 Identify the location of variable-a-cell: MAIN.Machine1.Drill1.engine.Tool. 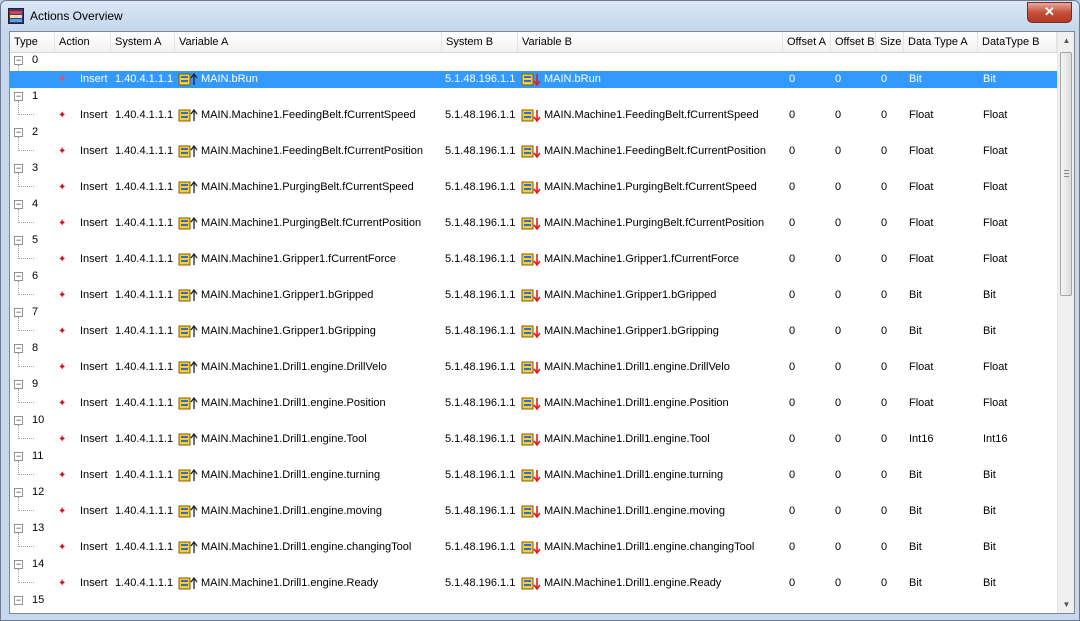
(284, 439).